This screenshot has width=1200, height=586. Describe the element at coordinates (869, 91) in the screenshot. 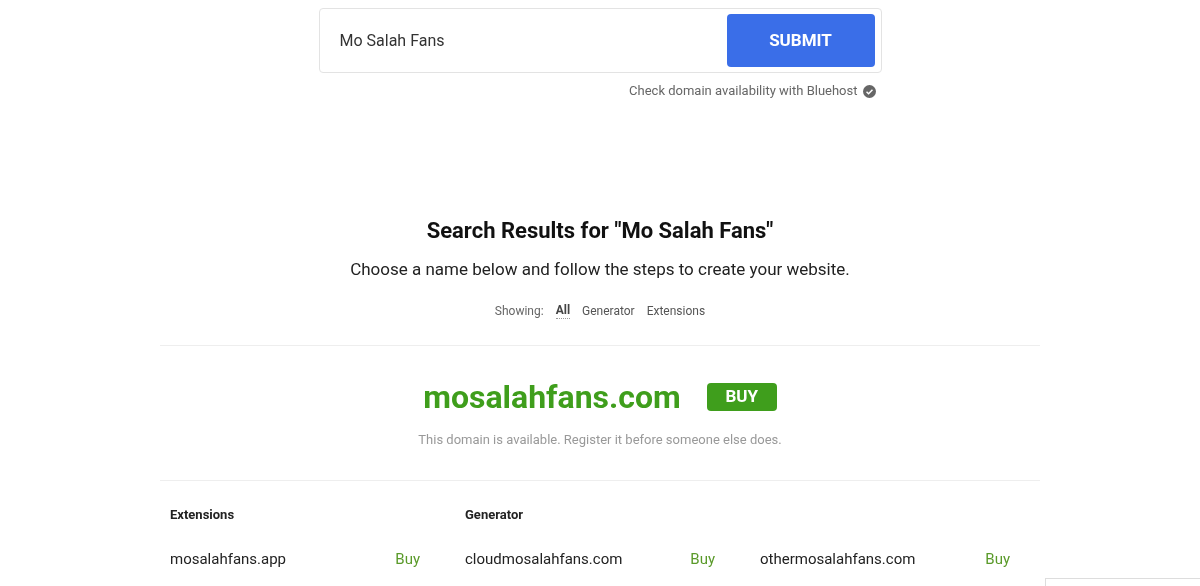

I see `check-circle-icon` at that location.